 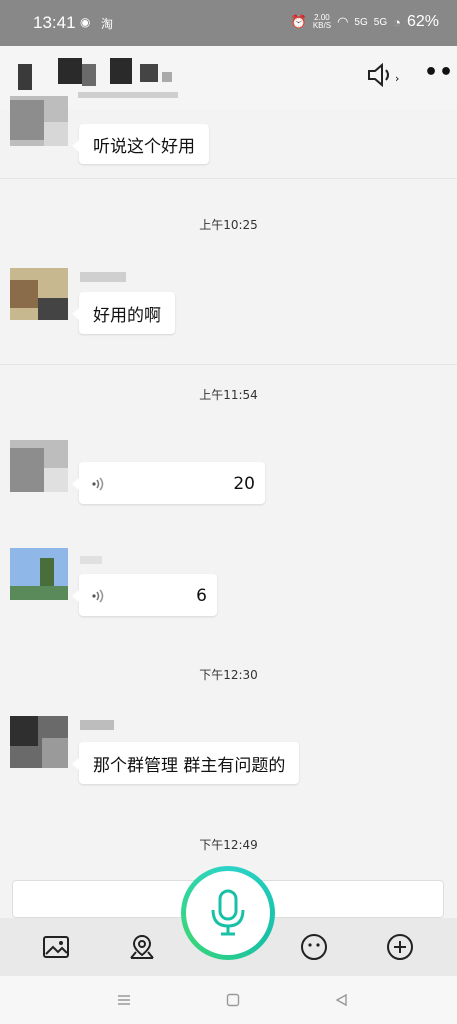 What do you see at coordinates (228, 78) in the screenshot?
I see `chat-header: › •••` at bounding box center [228, 78].